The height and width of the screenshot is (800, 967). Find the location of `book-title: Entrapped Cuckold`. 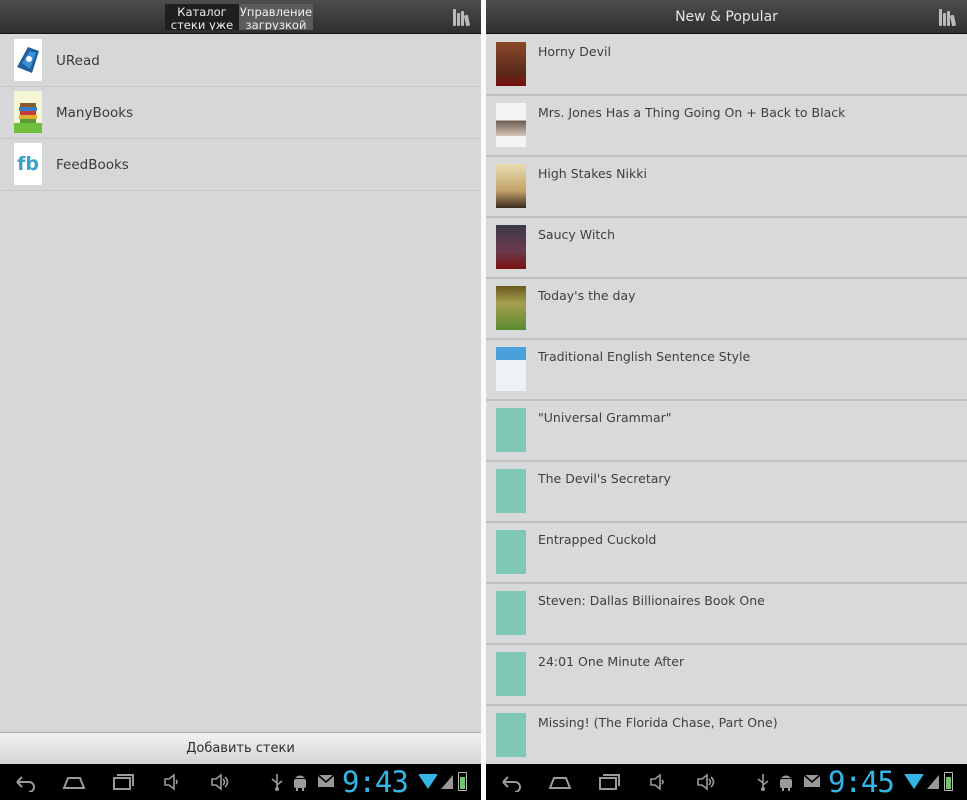

book-title: Entrapped Cuckold is located at coordinates (597, 539).